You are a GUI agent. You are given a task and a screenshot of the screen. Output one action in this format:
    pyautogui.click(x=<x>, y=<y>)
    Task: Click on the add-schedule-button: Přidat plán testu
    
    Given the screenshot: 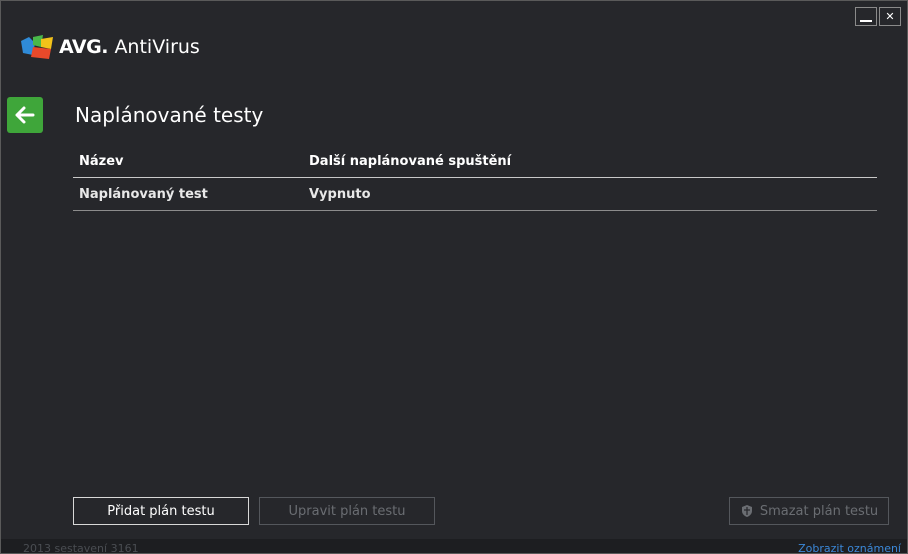 What is the action you would take?
    pyautogui.click(x=161, y=511)
    